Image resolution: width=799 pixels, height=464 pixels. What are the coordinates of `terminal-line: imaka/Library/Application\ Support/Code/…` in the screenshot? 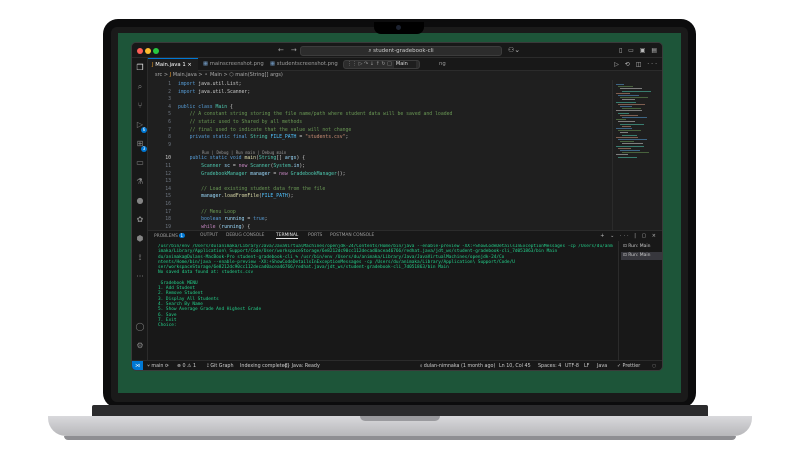 It's located at (358, 252).